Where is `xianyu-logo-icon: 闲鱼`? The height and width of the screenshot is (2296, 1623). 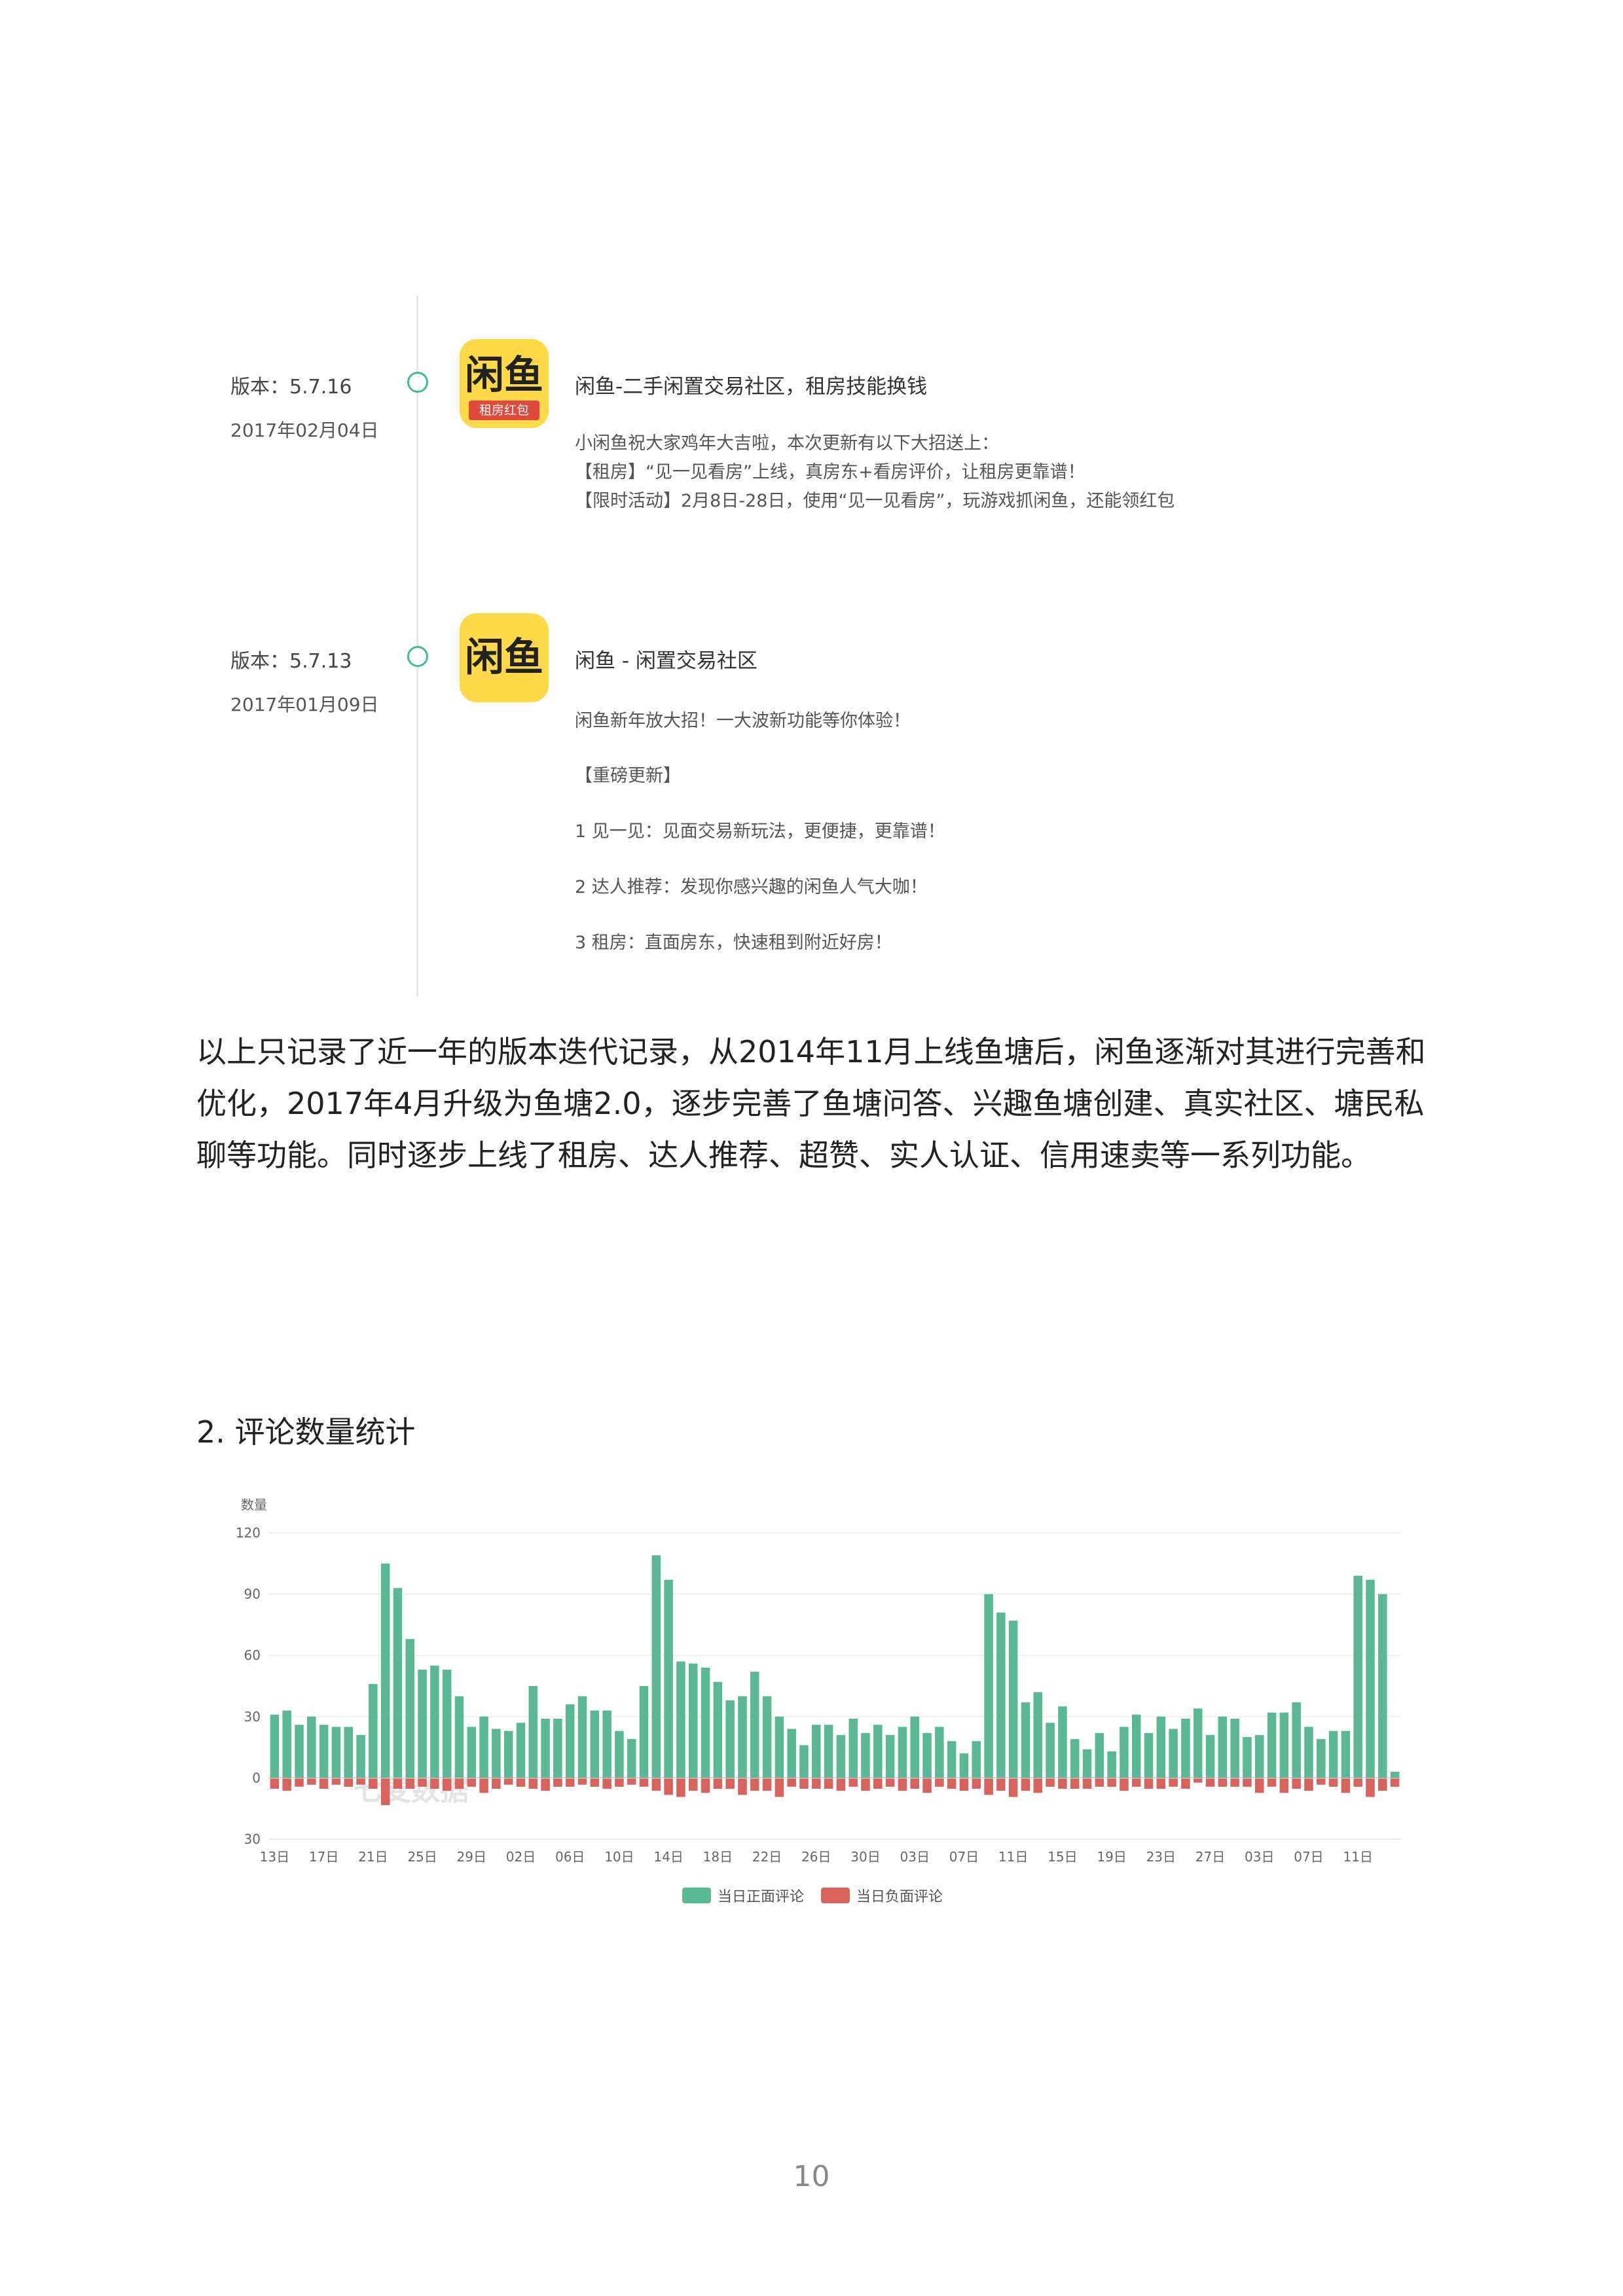
xianyu-logo-icon: 闲鱼 is located at coordinates (504, 658).